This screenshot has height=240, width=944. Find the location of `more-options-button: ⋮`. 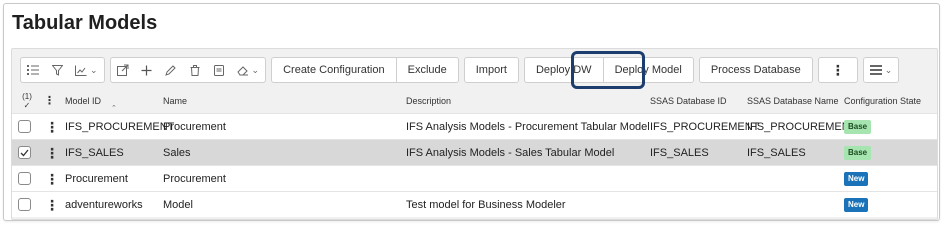

more-options-button: ⋮ is located at coordinates (837, 70).